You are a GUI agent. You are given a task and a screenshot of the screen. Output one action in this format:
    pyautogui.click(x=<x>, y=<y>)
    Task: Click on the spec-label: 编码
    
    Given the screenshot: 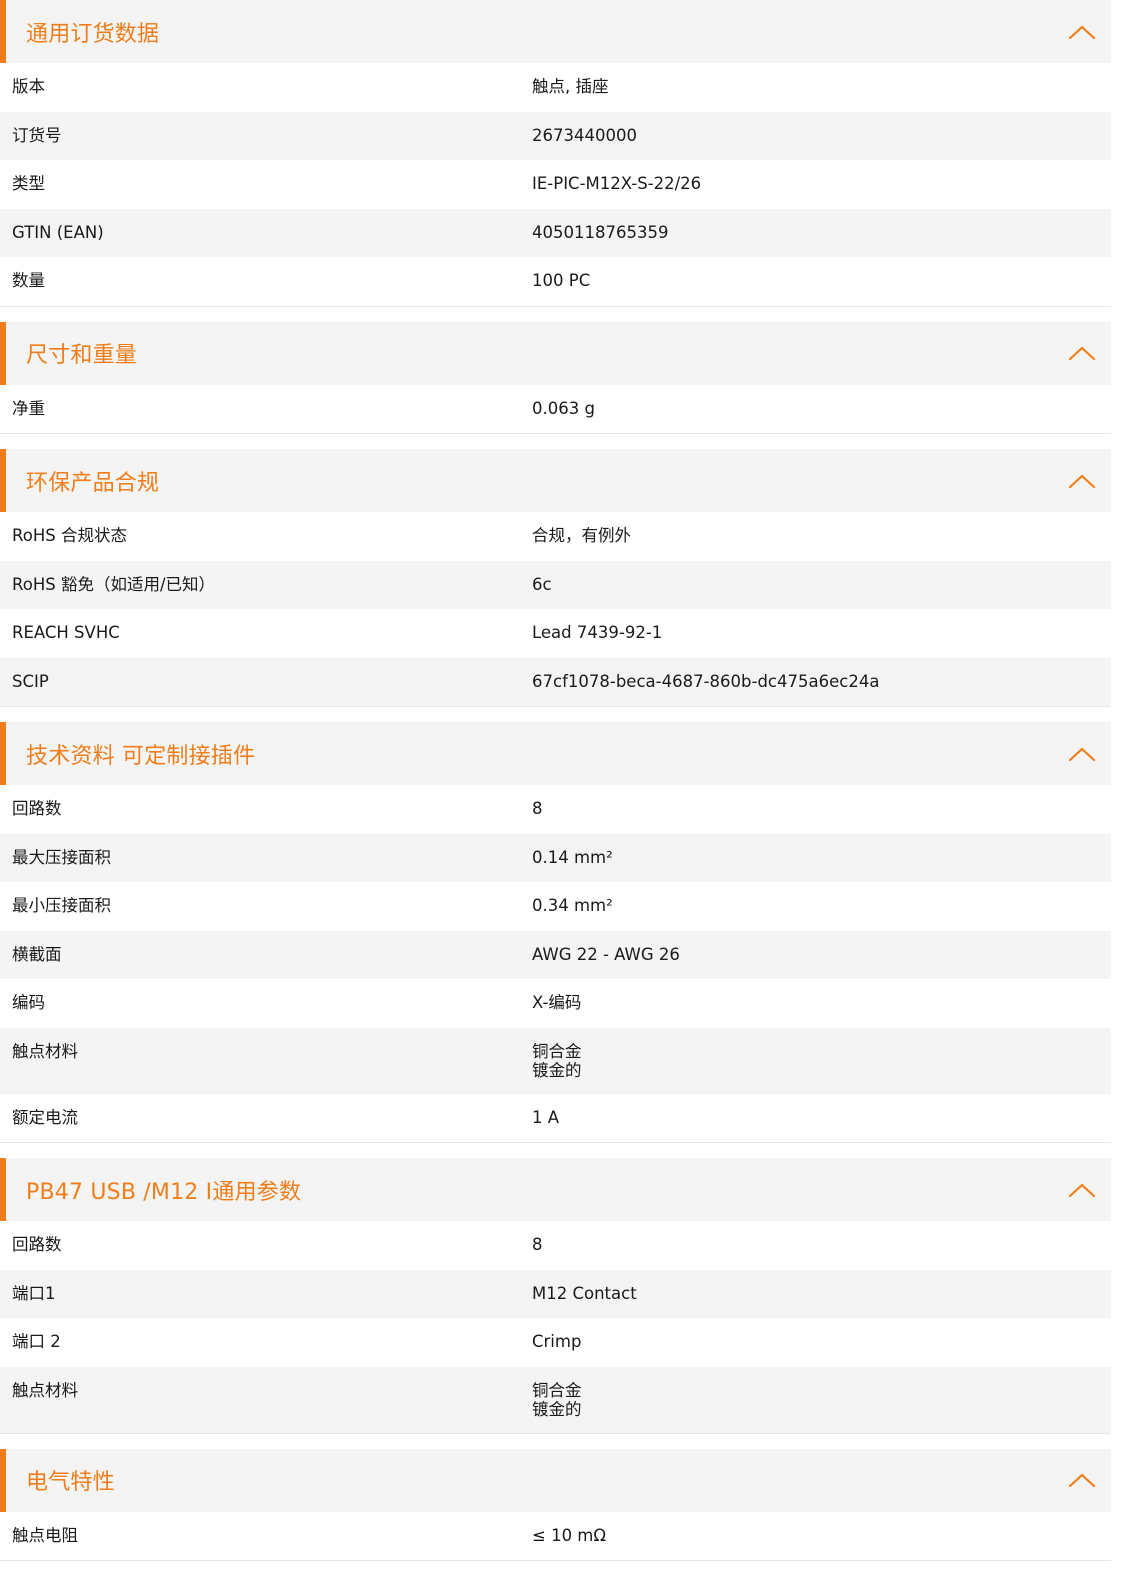 What is the action you would take?
    pyautogui.click(x=28, y=1002)
    